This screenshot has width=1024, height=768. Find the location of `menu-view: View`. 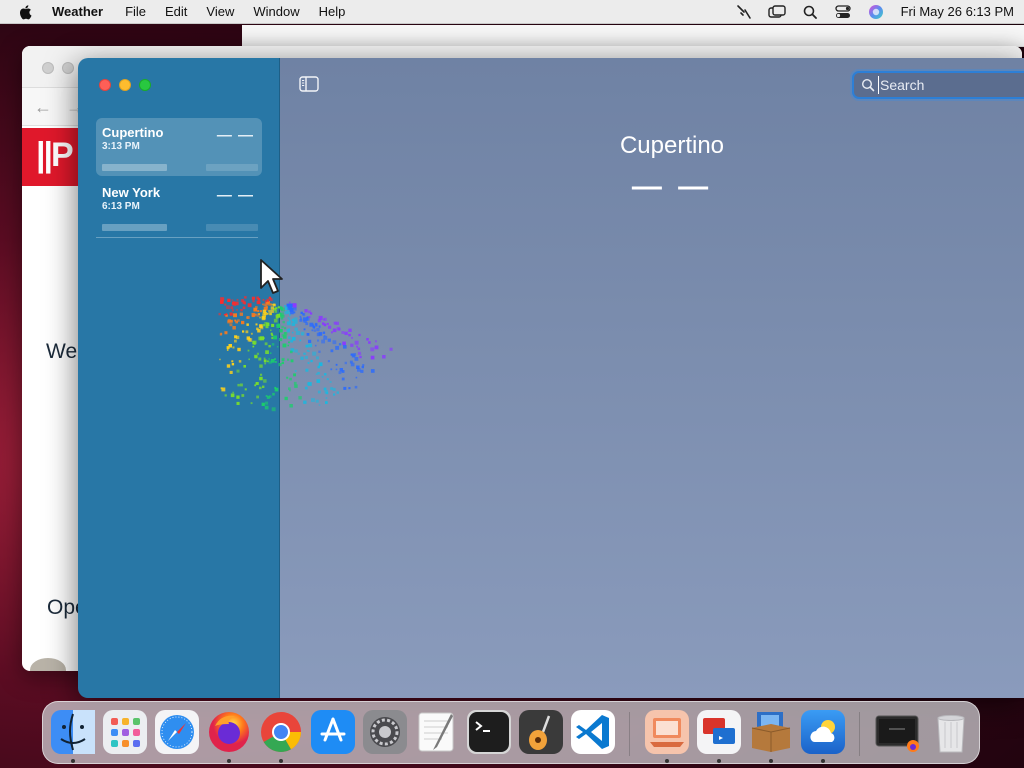

menu-view: View is located at coordinates (220, 12).